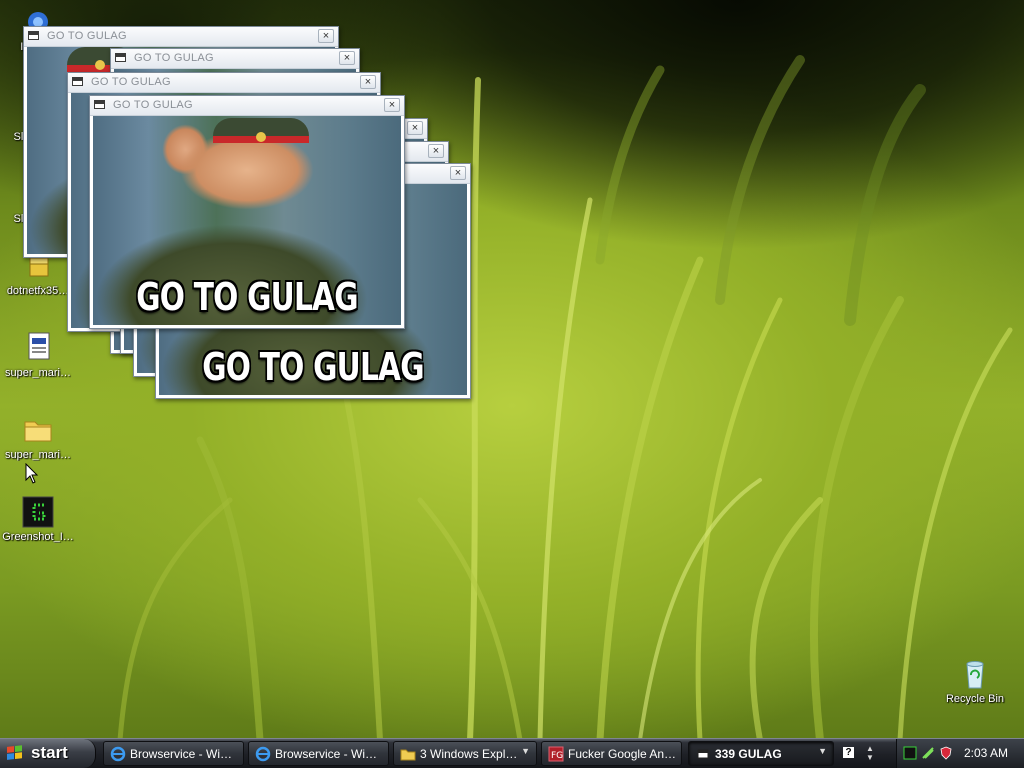 The image size is (1024, 768). I want to click on system-tray: 2:03 AM, so click(960, 753).